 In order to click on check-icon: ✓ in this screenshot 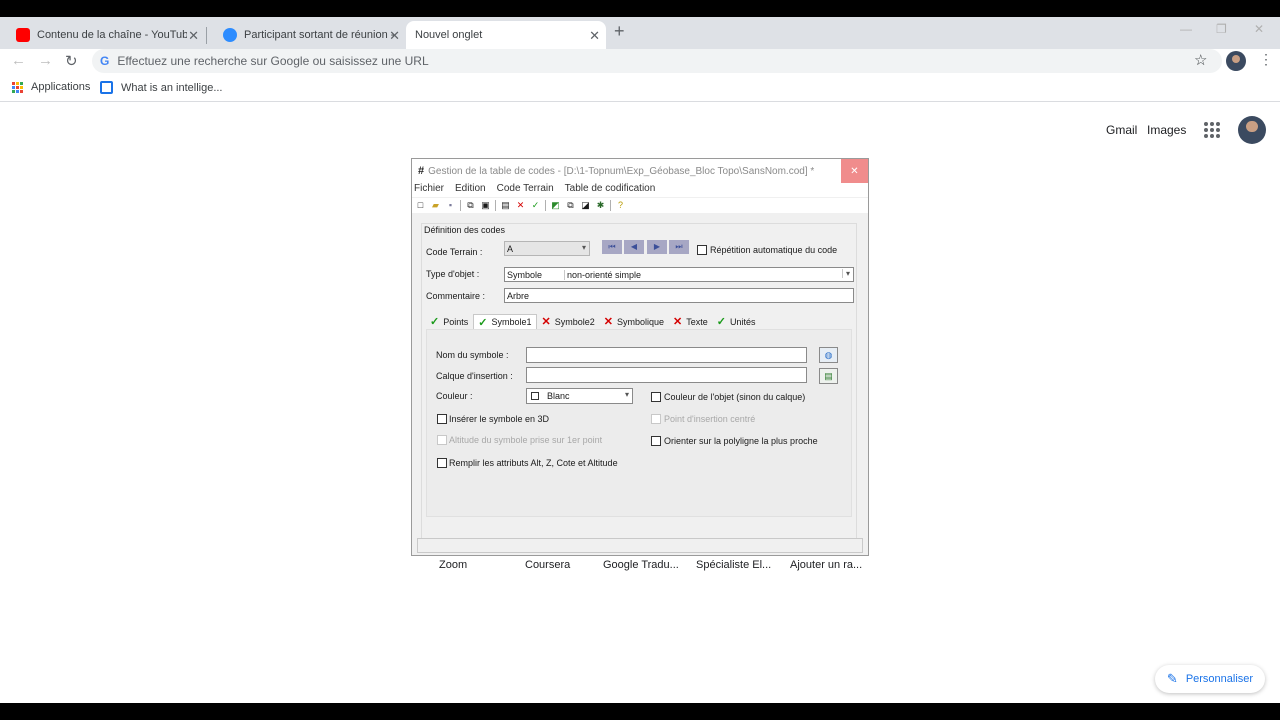, I will do `click(721, 322)`.